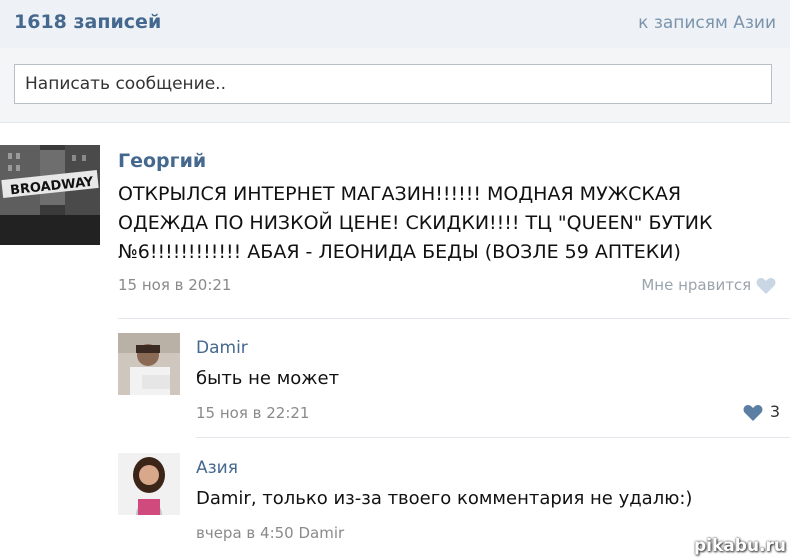 This screenshot has height=560, width=790. I want to click on post-date: 15 ноя в 20:21, so click(174, 285).